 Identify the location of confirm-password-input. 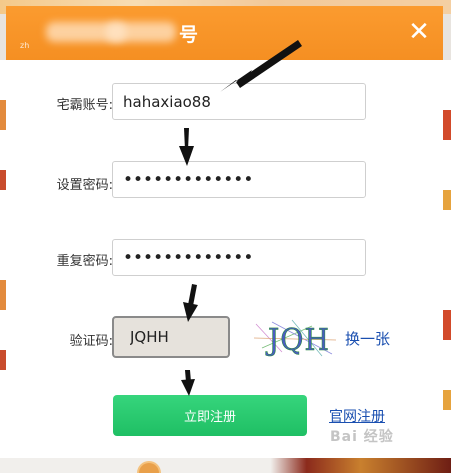
(239, 257).